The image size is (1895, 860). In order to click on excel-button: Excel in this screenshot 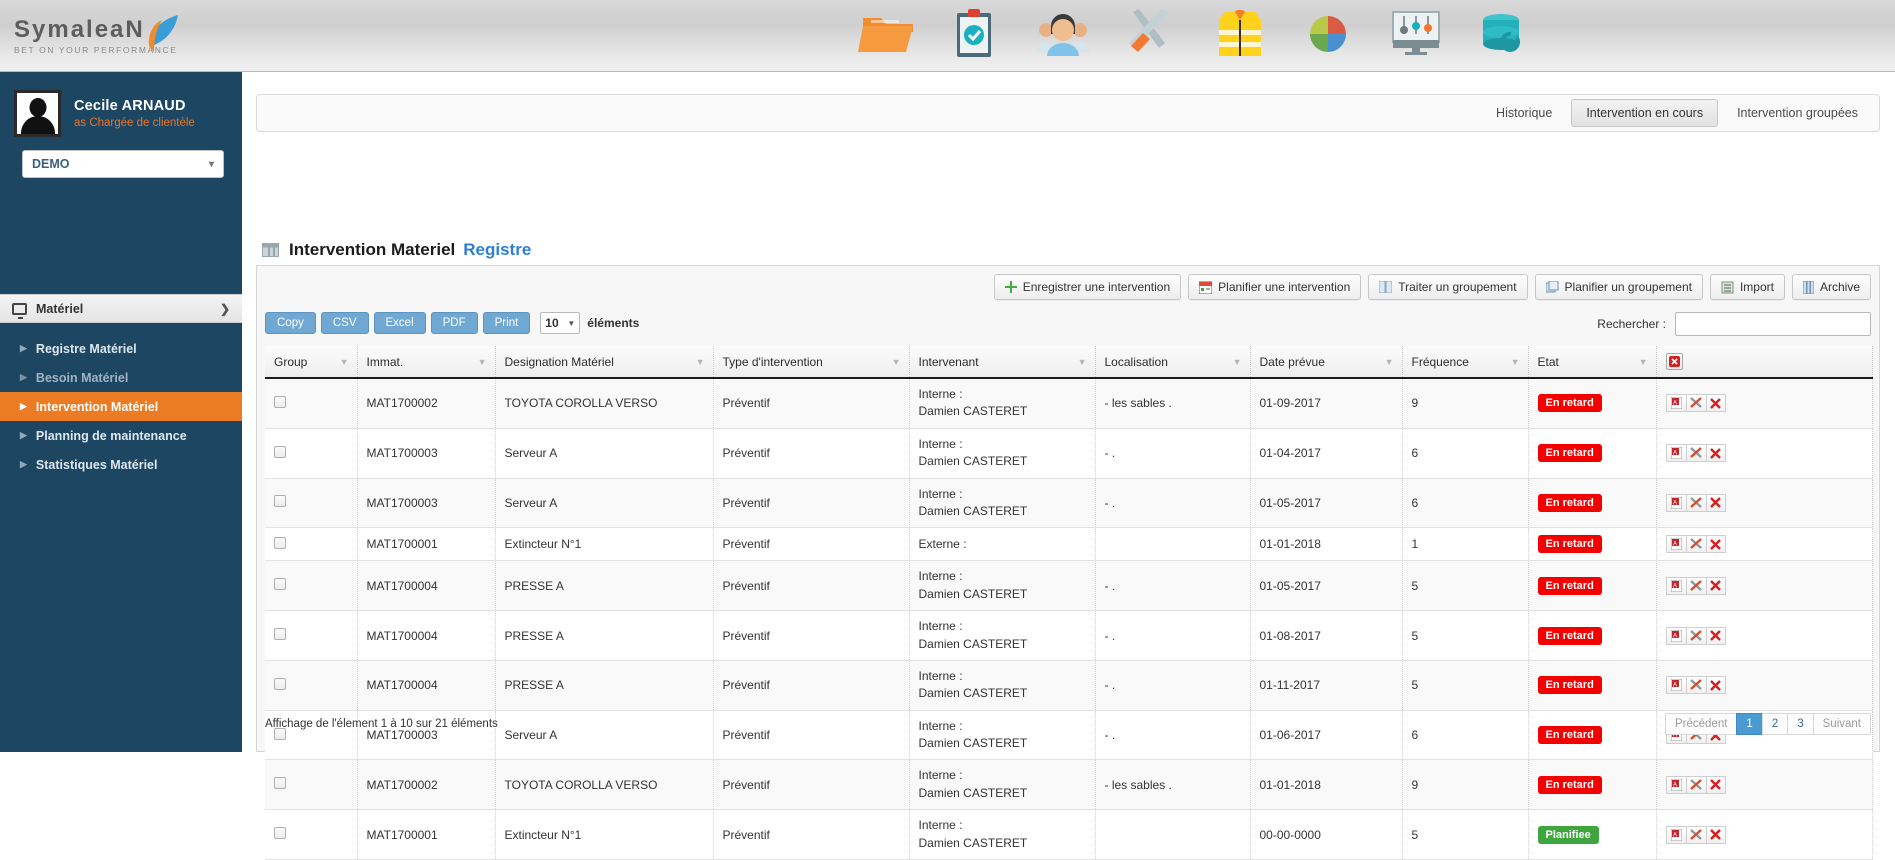, I will do `click(399, 323)`.